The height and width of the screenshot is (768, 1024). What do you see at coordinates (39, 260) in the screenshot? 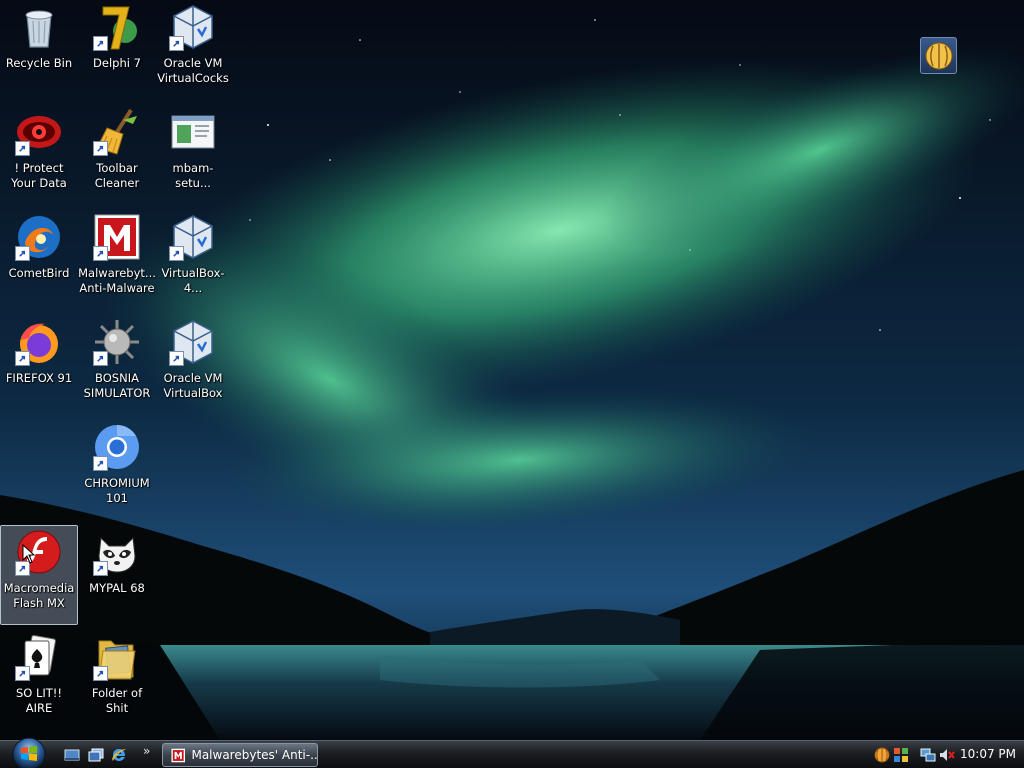
I see `desktop-icon-cometbird: CometBird` at bounding box center [39, 260].